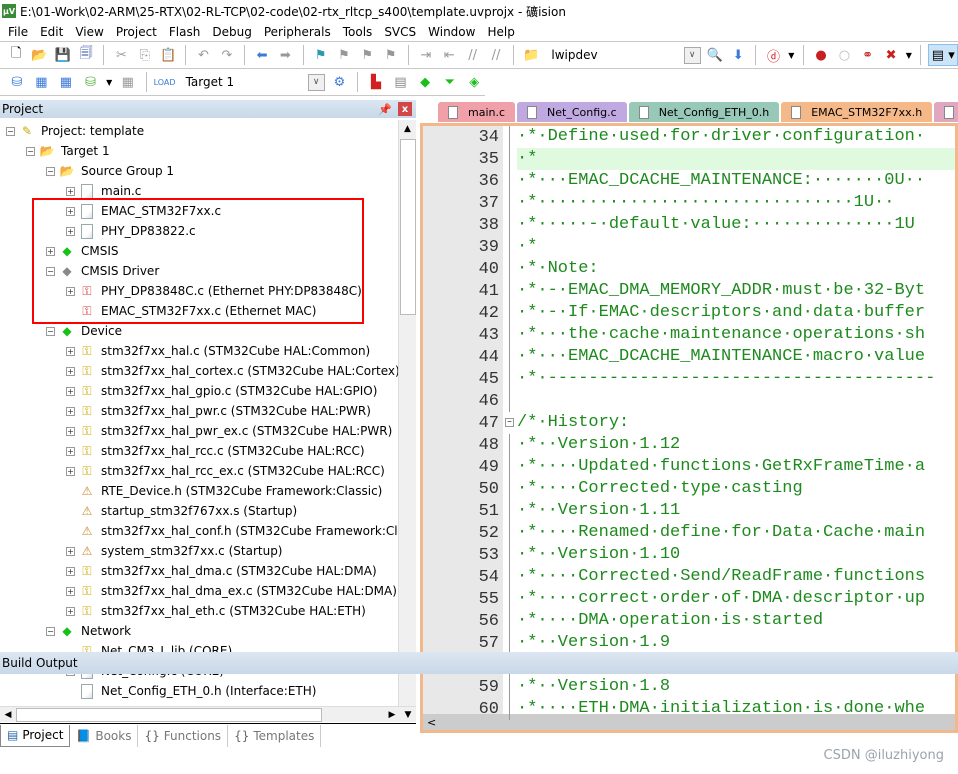 The height and width of the screenshot is (774, 958). Describe the element at coordinates (82, 251) in the screenshot. I see `tree-node: + ◆ CMSIS` at that location.